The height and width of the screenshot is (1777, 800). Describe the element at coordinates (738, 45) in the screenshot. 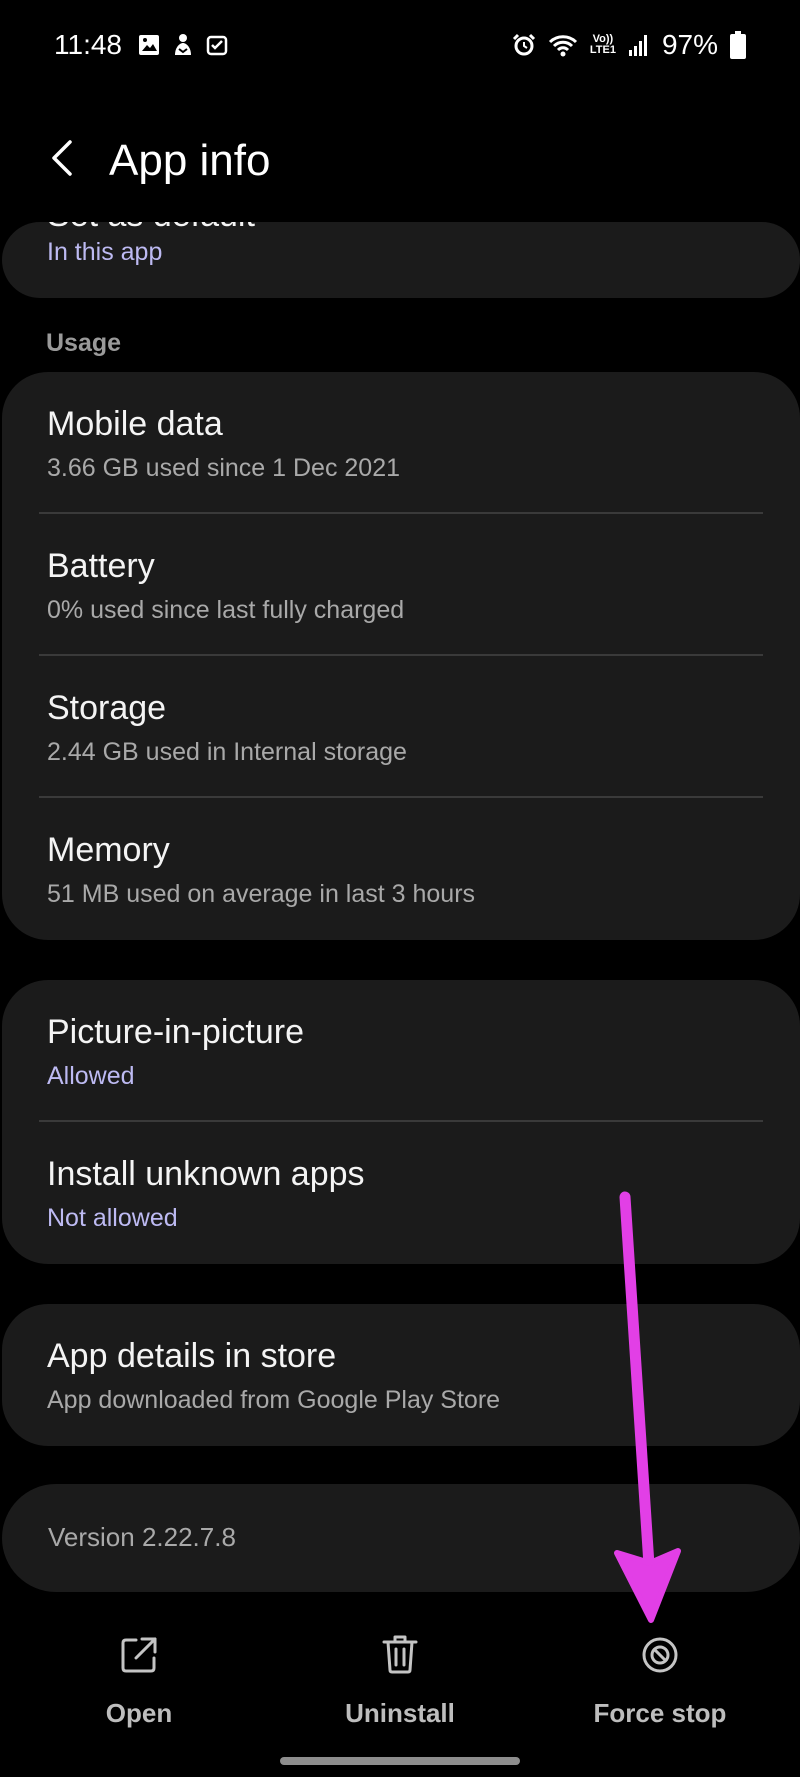

I see `battery-icon` at that location.